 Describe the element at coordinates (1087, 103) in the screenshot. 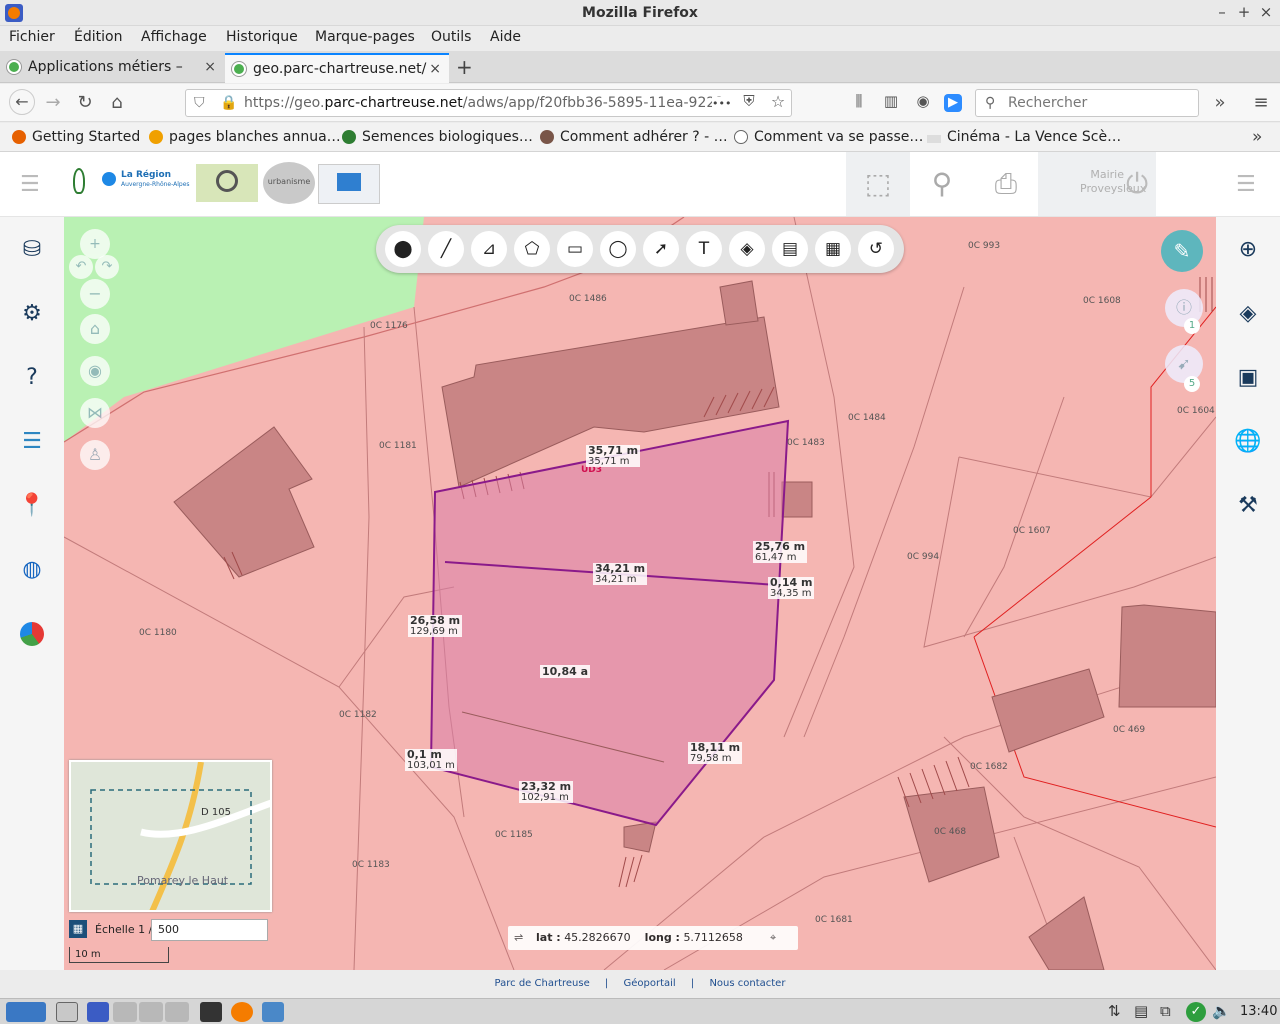

I see `search-input: ⚲ Rechercher` at that location.